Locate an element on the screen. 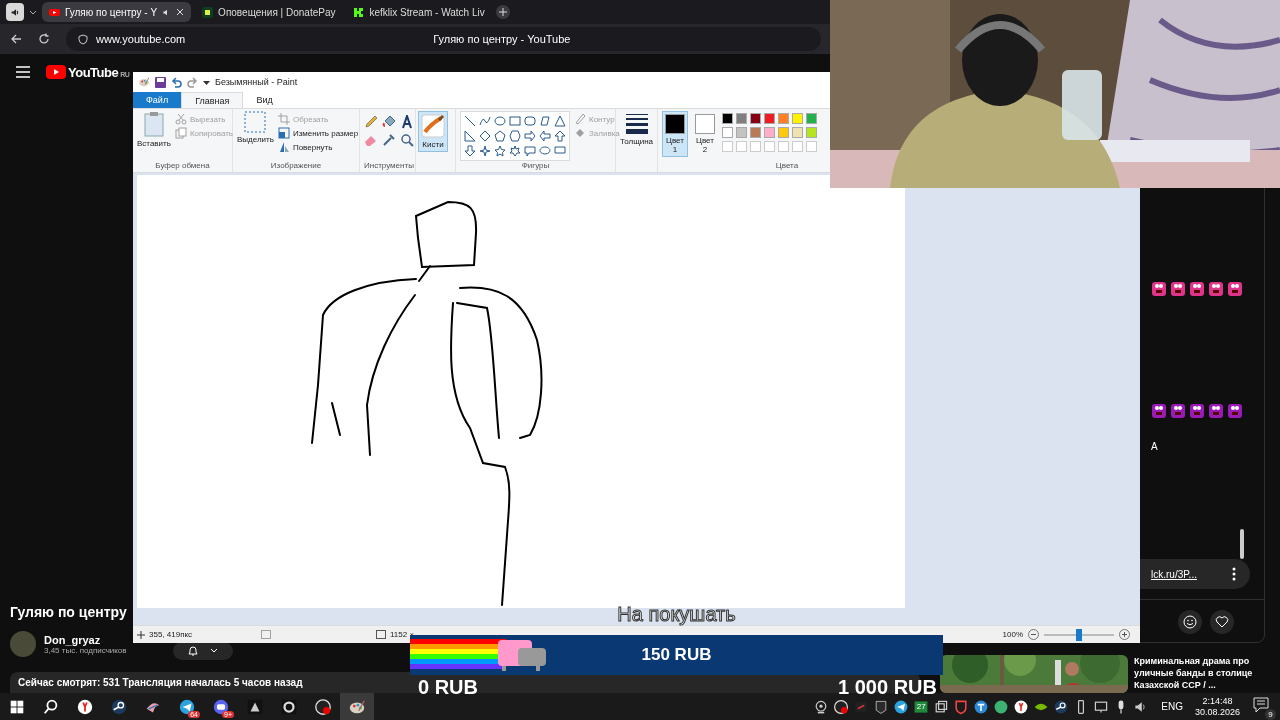 This screenshot has height=720, width=1280. calendar-icon: 27 is located at coordinates (921, 706).